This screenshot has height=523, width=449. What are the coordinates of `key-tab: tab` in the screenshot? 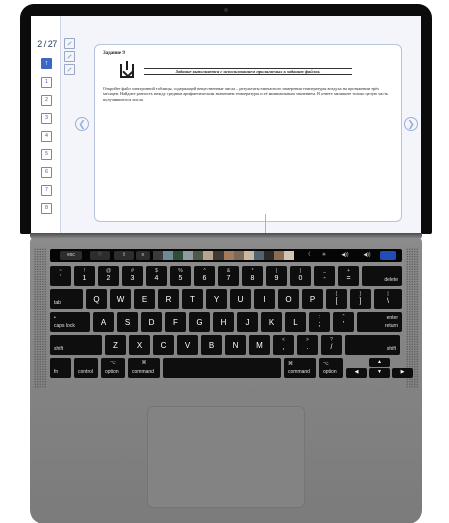 It's located at (66, 299).